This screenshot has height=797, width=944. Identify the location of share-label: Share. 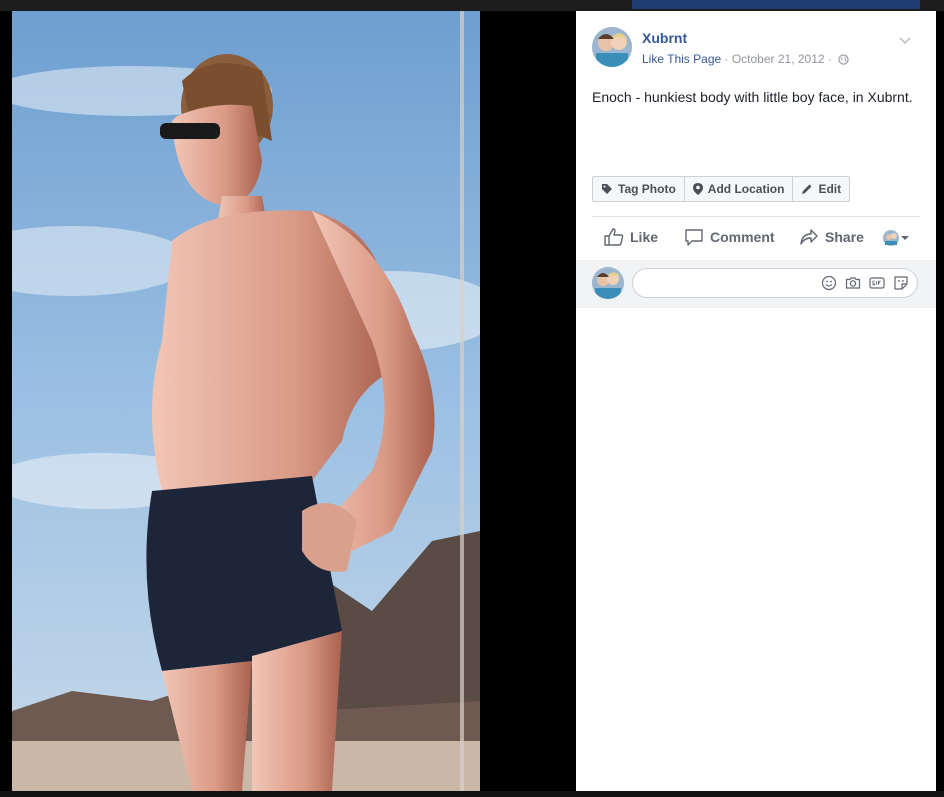
(844, 237).